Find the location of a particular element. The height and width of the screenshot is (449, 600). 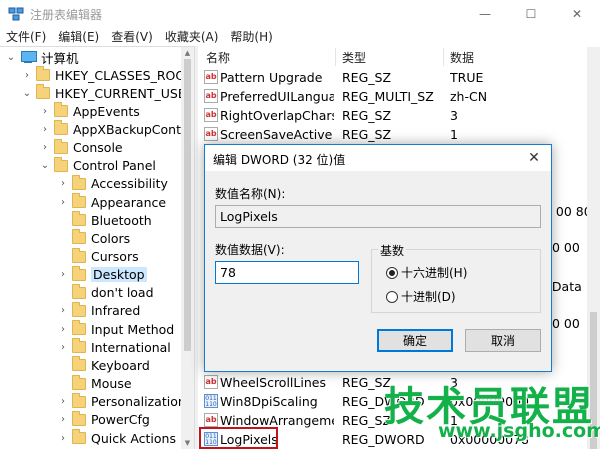

value-name: Win8DpiScaling is located at coordinates (269, 401).